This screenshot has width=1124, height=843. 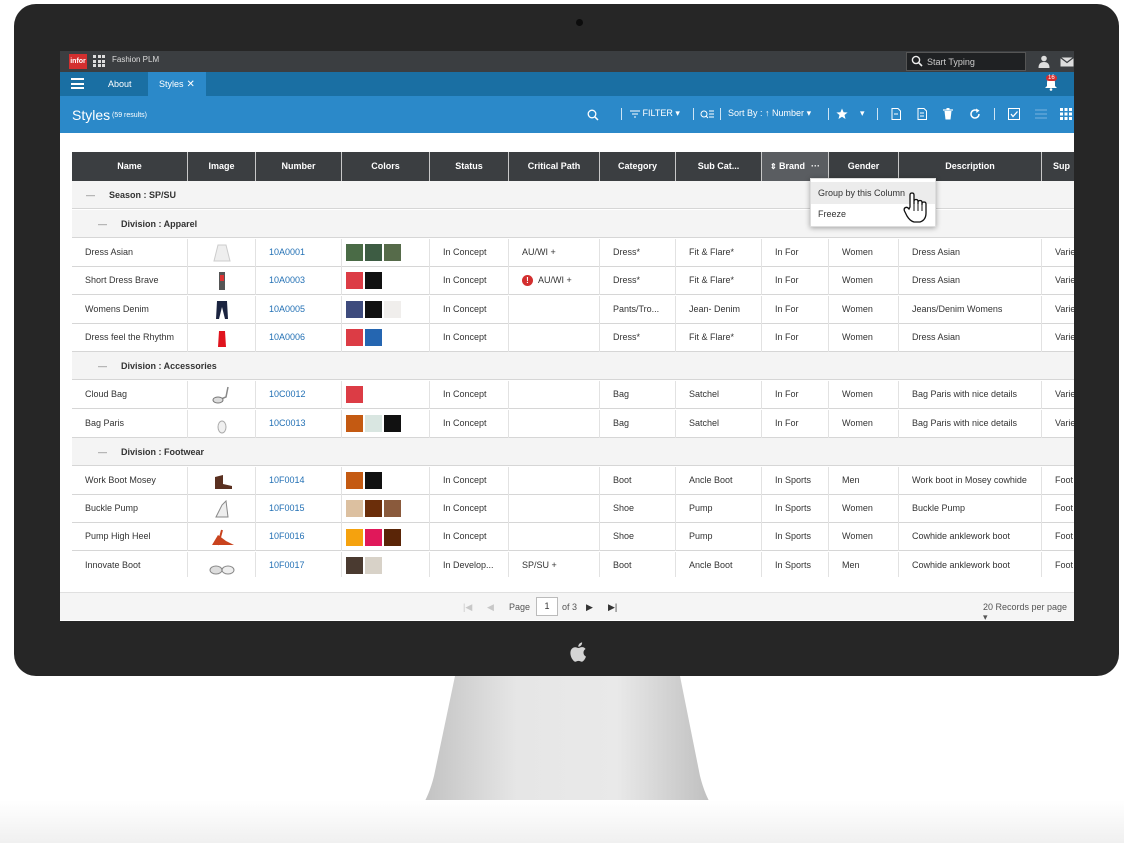 What do you see at coordinates (707, 114) in the screenshot?
I see `search-list-icon` at bounding box center [707, 114].